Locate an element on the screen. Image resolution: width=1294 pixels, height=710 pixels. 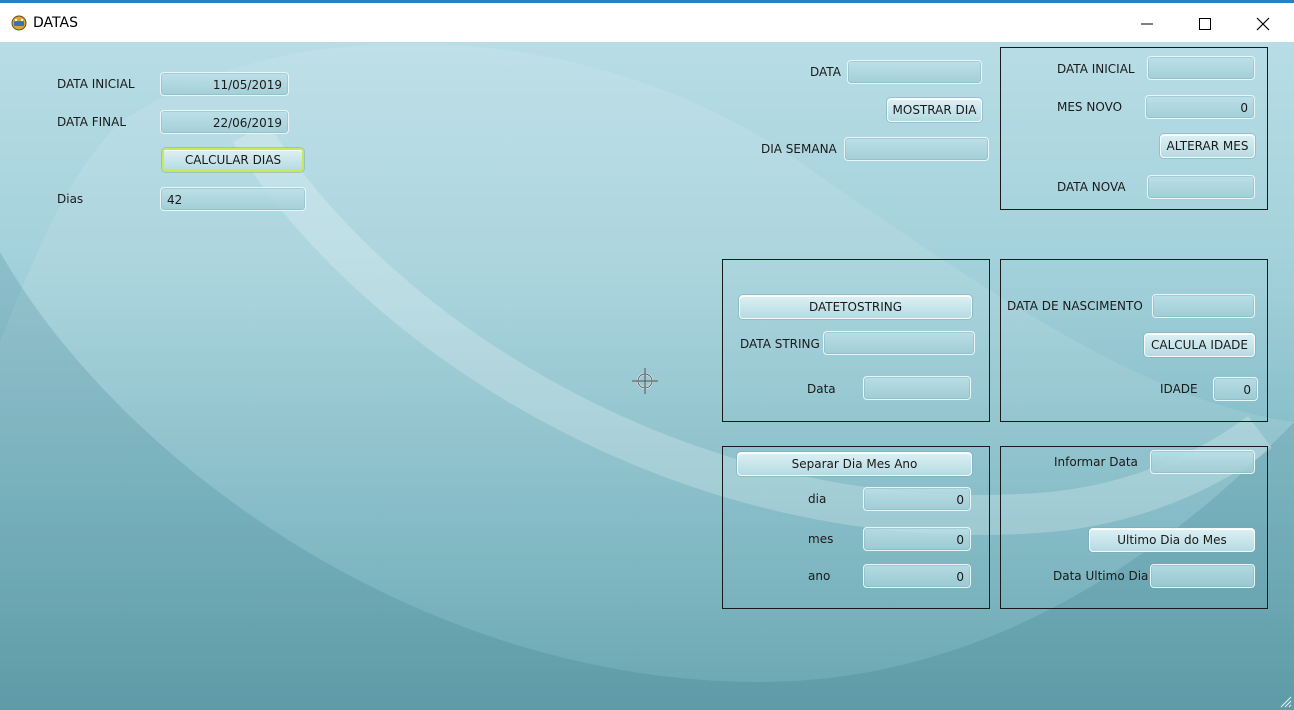
app-icon is located at coordinates (19, 23).